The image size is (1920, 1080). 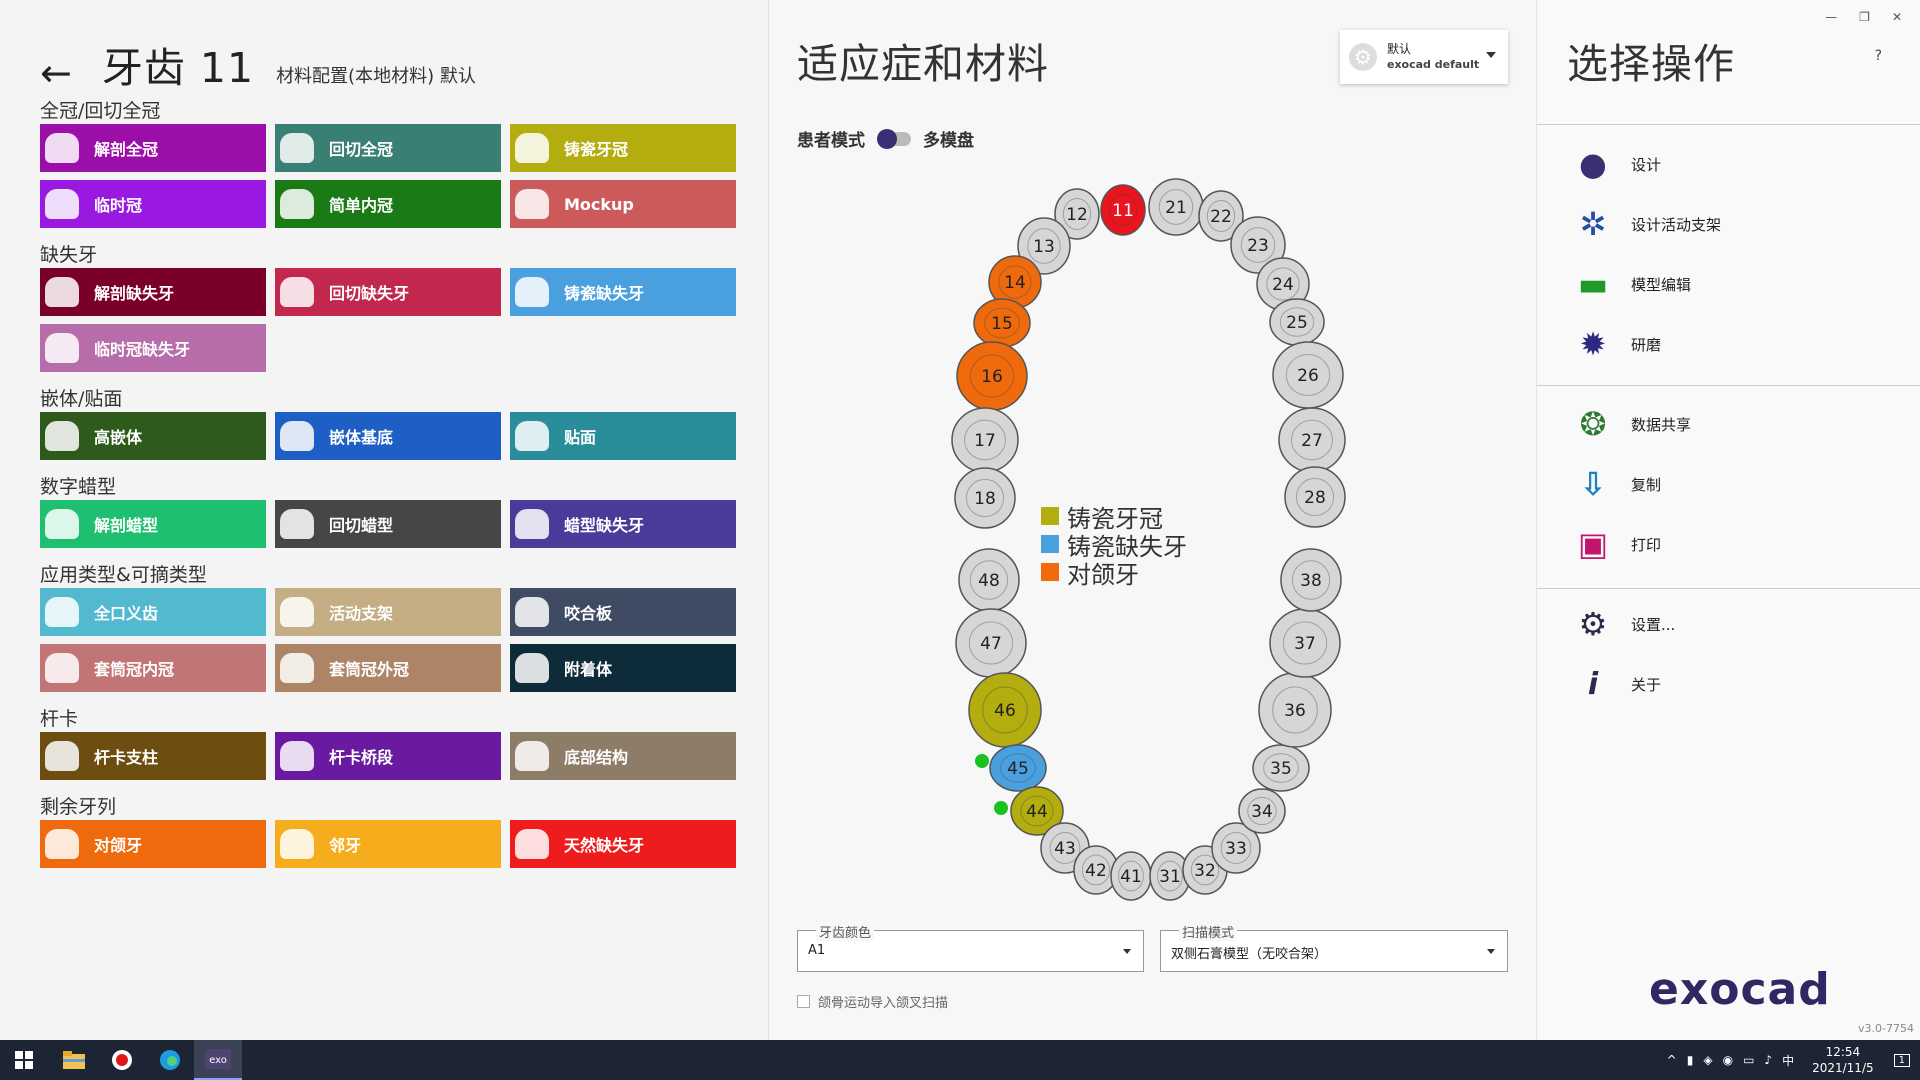 What do you see at coordinates (361, 205) in the screenshot?
I see `material-button-label: 简单内冠` at bounding box center [361, 205].